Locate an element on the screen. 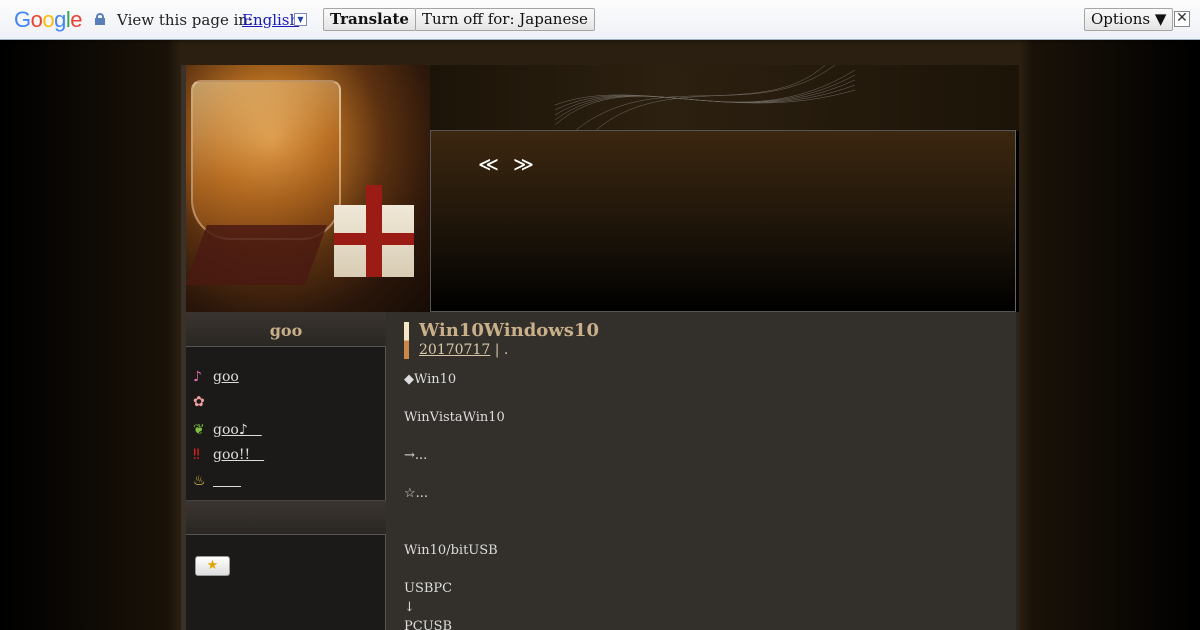 The width and height of the screenshot is (1200, 630). post-date: 20170717 | . is located at coordinates (463, 350).